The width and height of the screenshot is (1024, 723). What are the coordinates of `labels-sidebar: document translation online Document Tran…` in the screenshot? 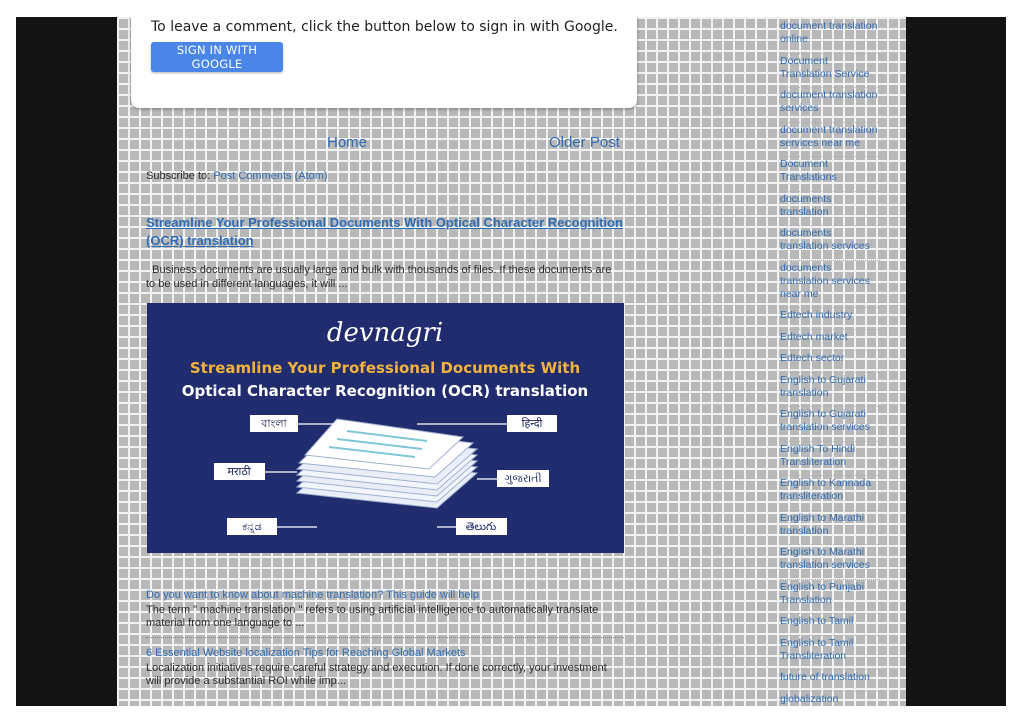 It's located at (830, 363).